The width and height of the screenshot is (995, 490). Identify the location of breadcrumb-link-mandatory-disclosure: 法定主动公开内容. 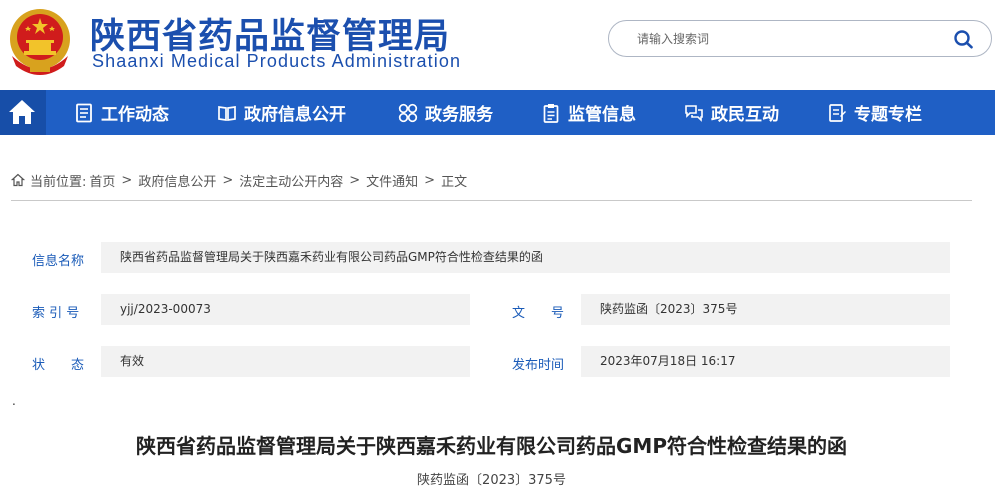
(291, 180).